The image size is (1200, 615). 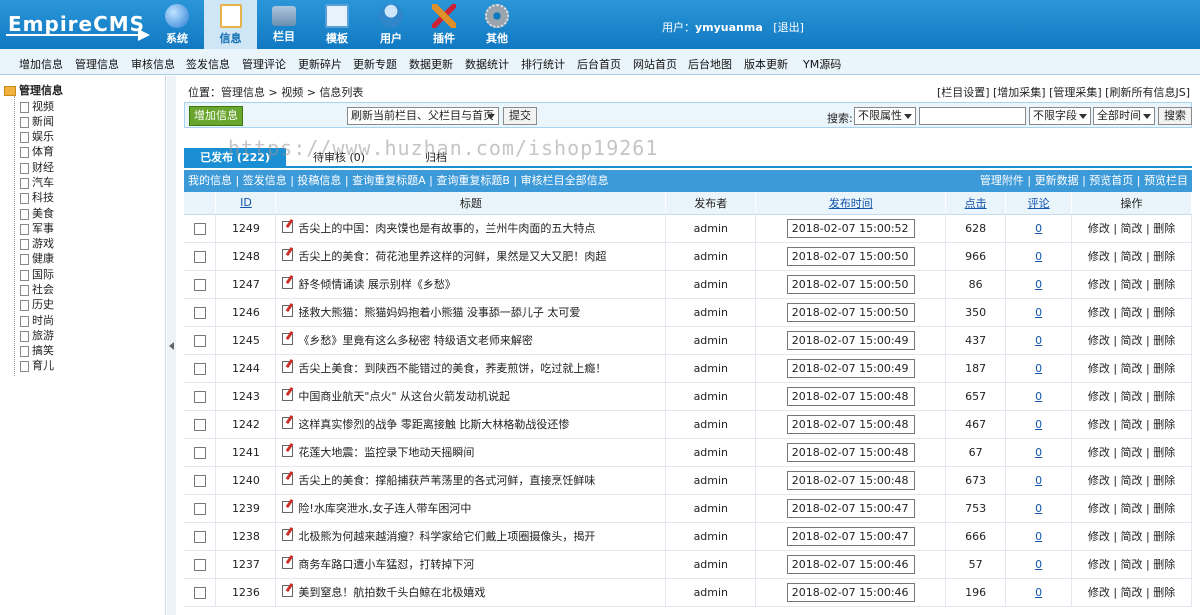 What do you see at coordinates (1084, 181) in the screenshot?
I see `action-links-right: 管理附件 | 更新数据 | 预览首页 | 预览栏目` at bounding box center [1084, 181].